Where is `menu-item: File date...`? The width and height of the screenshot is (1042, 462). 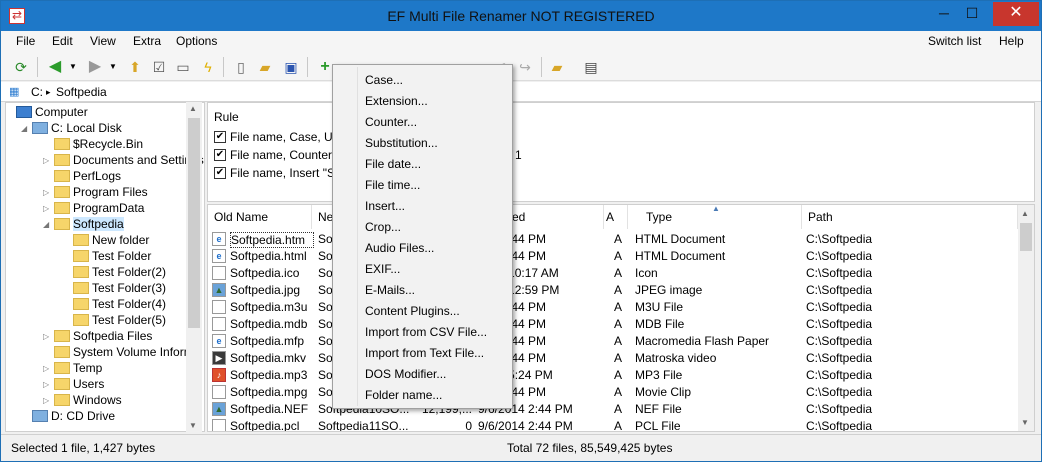 menu-item: File date... is located at coordinates (393, 164).